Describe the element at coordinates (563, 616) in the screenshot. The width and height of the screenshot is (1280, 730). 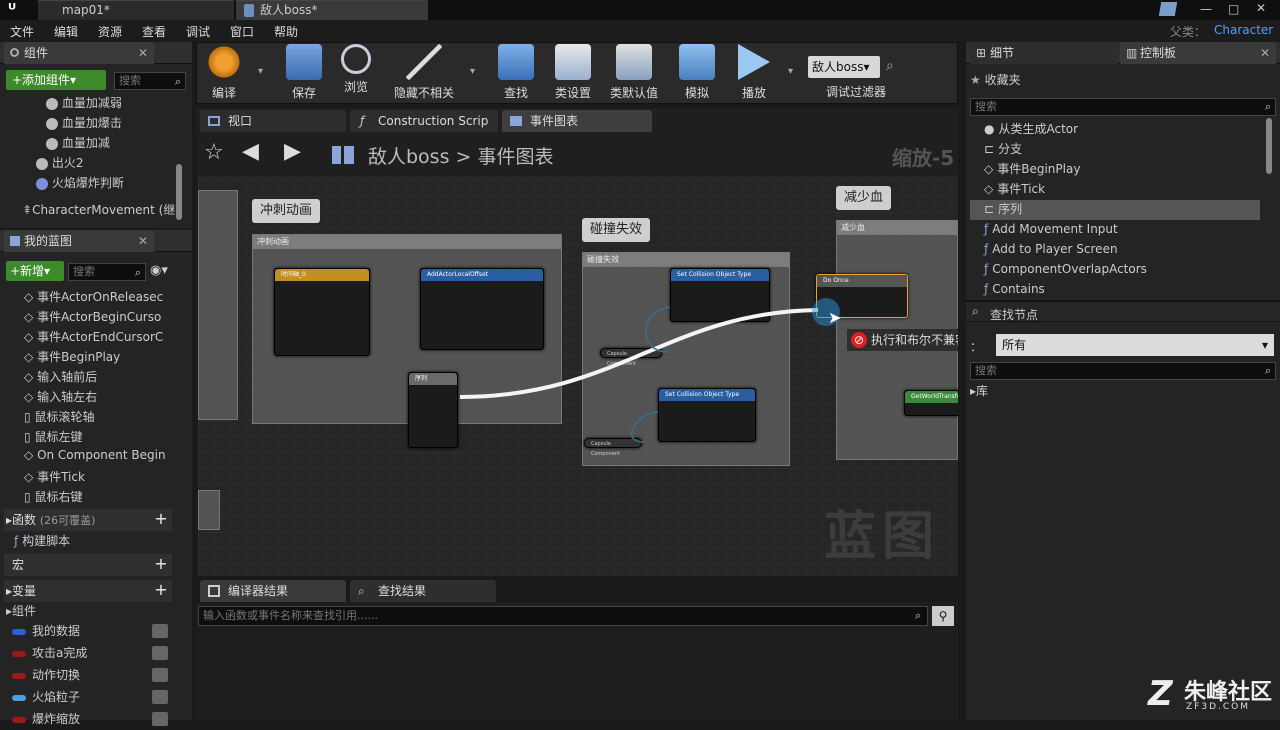
I see `find-references-input: 输入函数或事件名称来查找引用...... ⌕` at that location.